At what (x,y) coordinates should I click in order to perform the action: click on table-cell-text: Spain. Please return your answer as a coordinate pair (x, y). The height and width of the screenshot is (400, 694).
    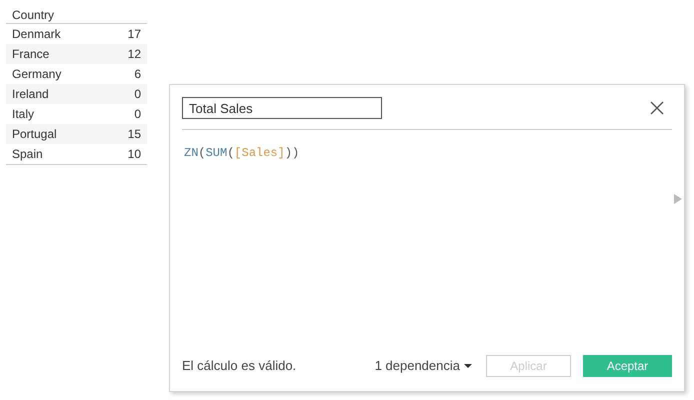
    Looking at the image, I should click on (27, 154).